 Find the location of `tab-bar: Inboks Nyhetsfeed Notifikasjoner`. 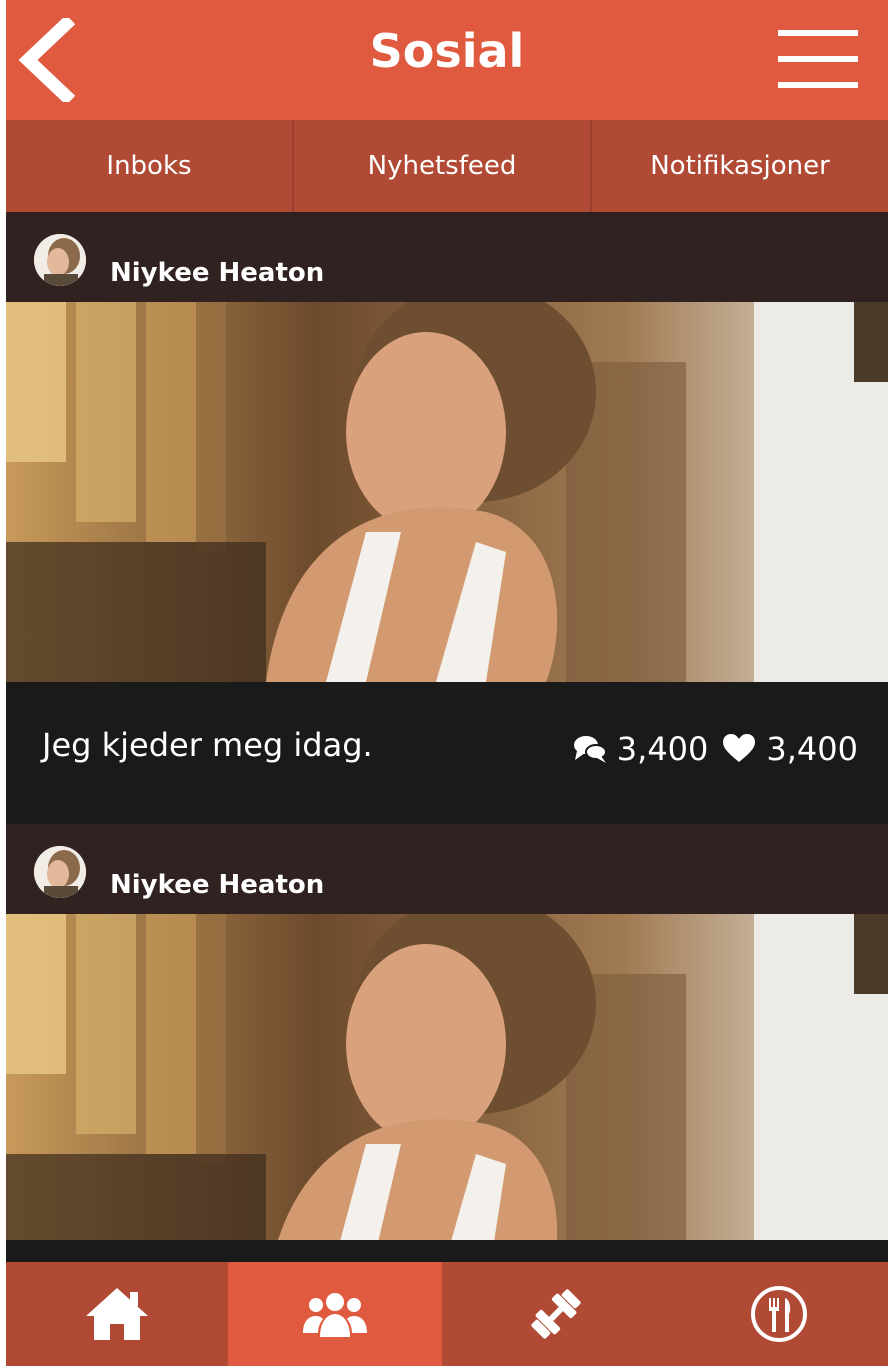

tab-bar: Inboks Nyhetsfeed Notifikasjoner is located at coordinates (447, 166).